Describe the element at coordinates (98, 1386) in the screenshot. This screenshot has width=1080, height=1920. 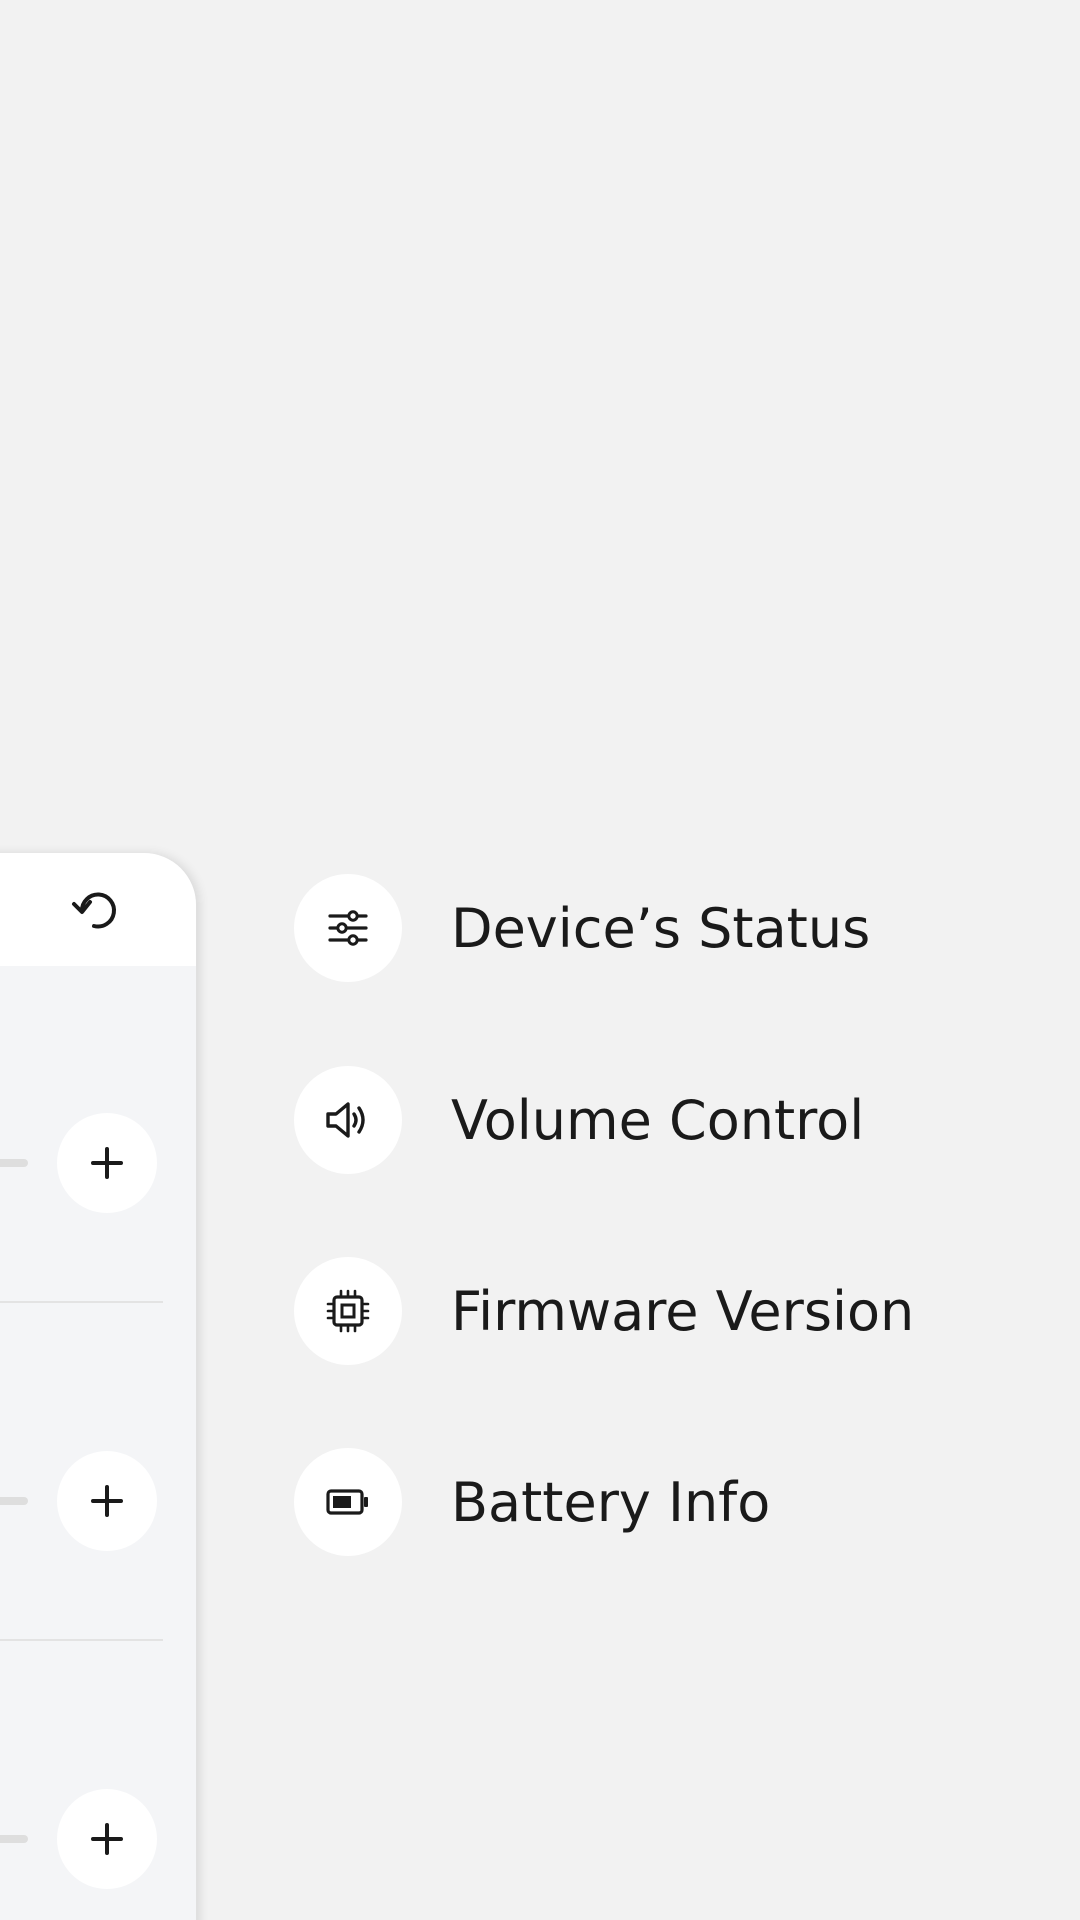
I see `side-panel` at that location.